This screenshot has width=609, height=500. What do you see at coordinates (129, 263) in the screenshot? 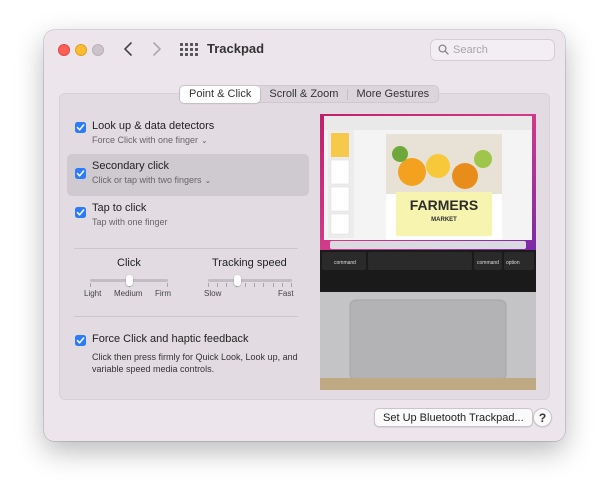
I see `click-slider-title: Click` at bounding box center [129, 263].